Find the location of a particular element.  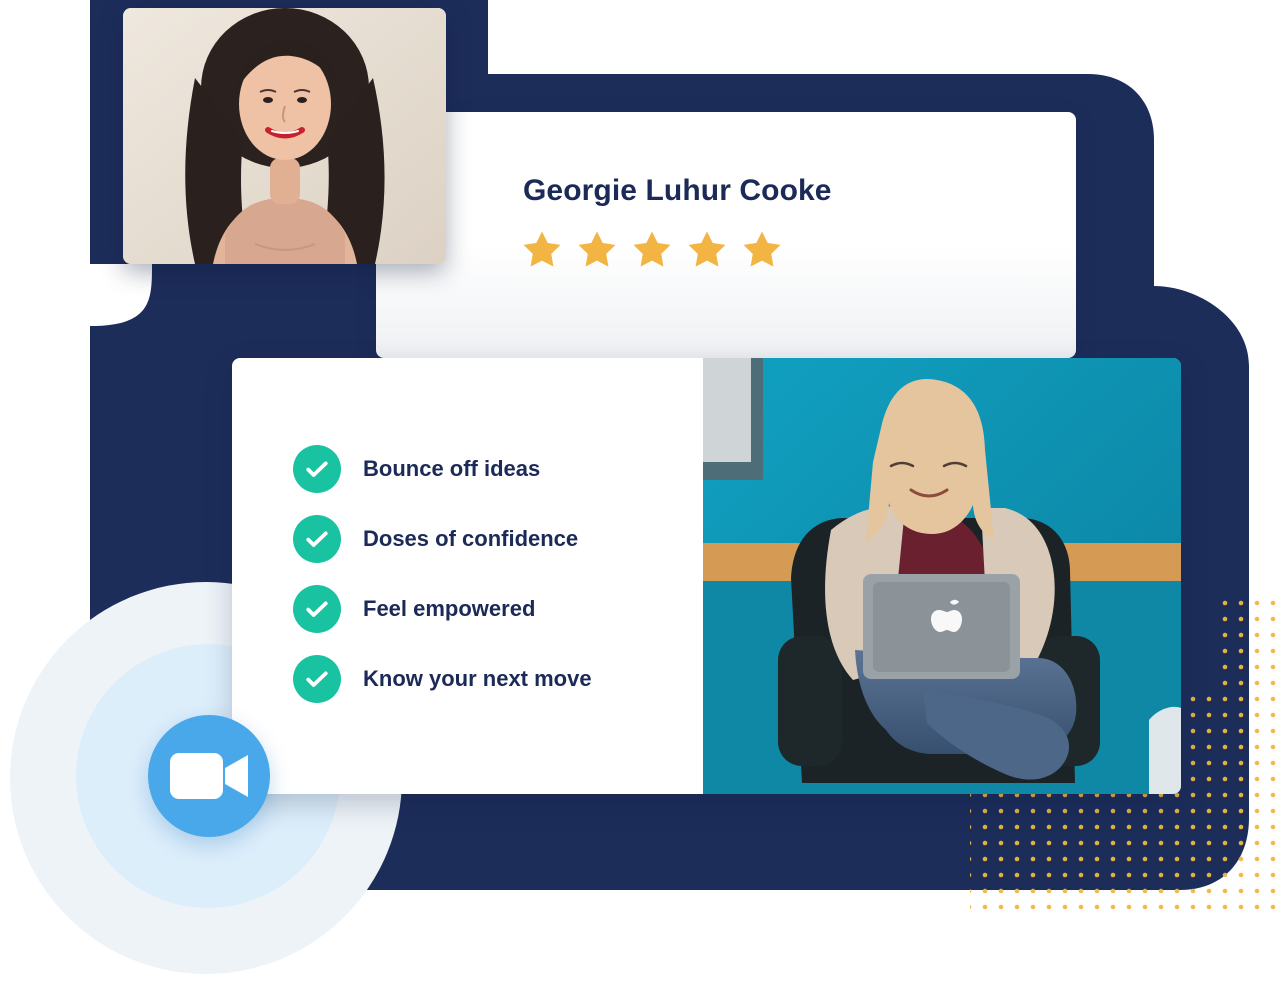

list-item: Know your next move is located at coordinates (493, 690).